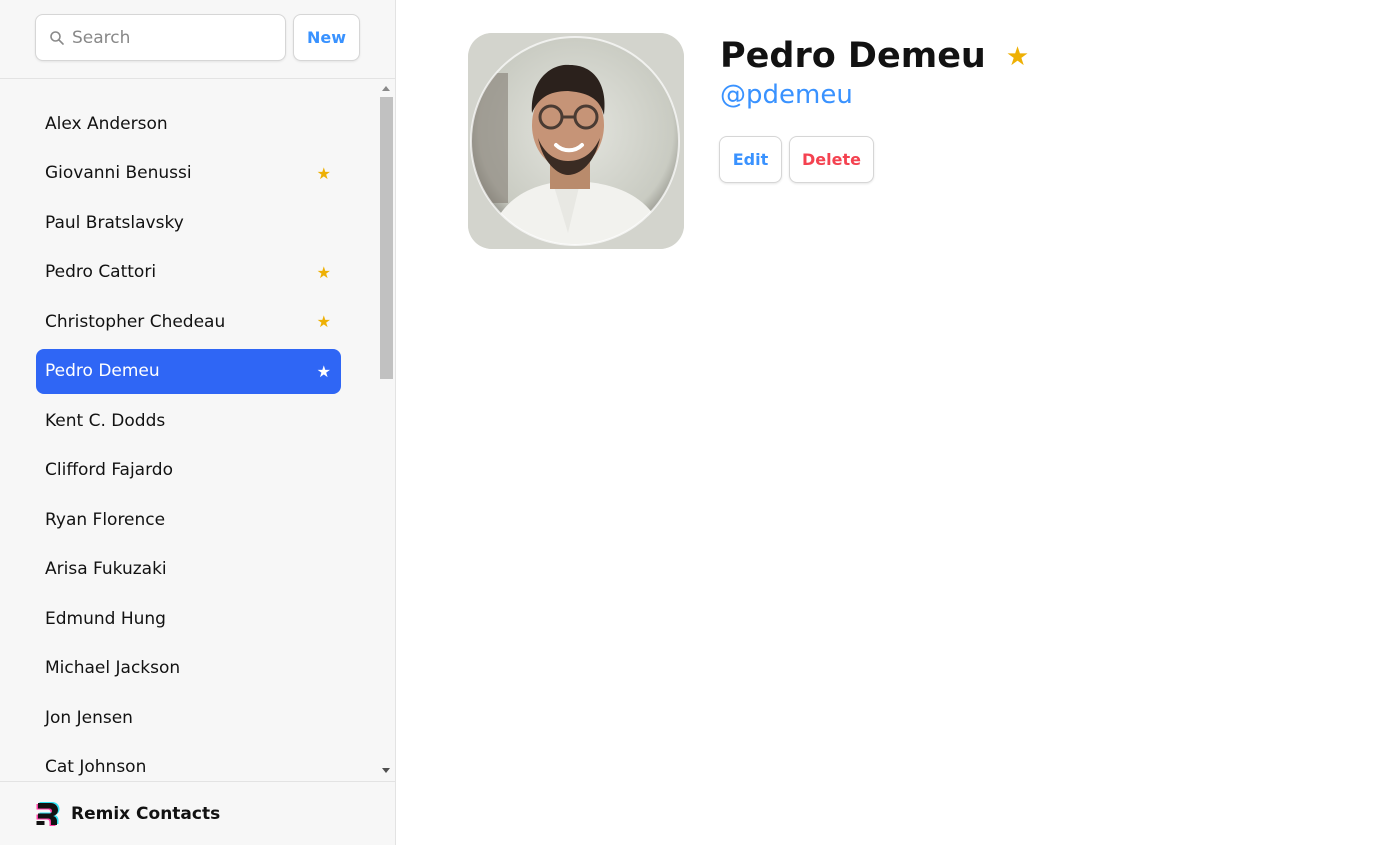 The height and width of the screenshot is (845, 1397). What do you see at coordinates (750, 159) in the screenshot?
I see `edit-button: Edit` at bounding box center [750, 159].